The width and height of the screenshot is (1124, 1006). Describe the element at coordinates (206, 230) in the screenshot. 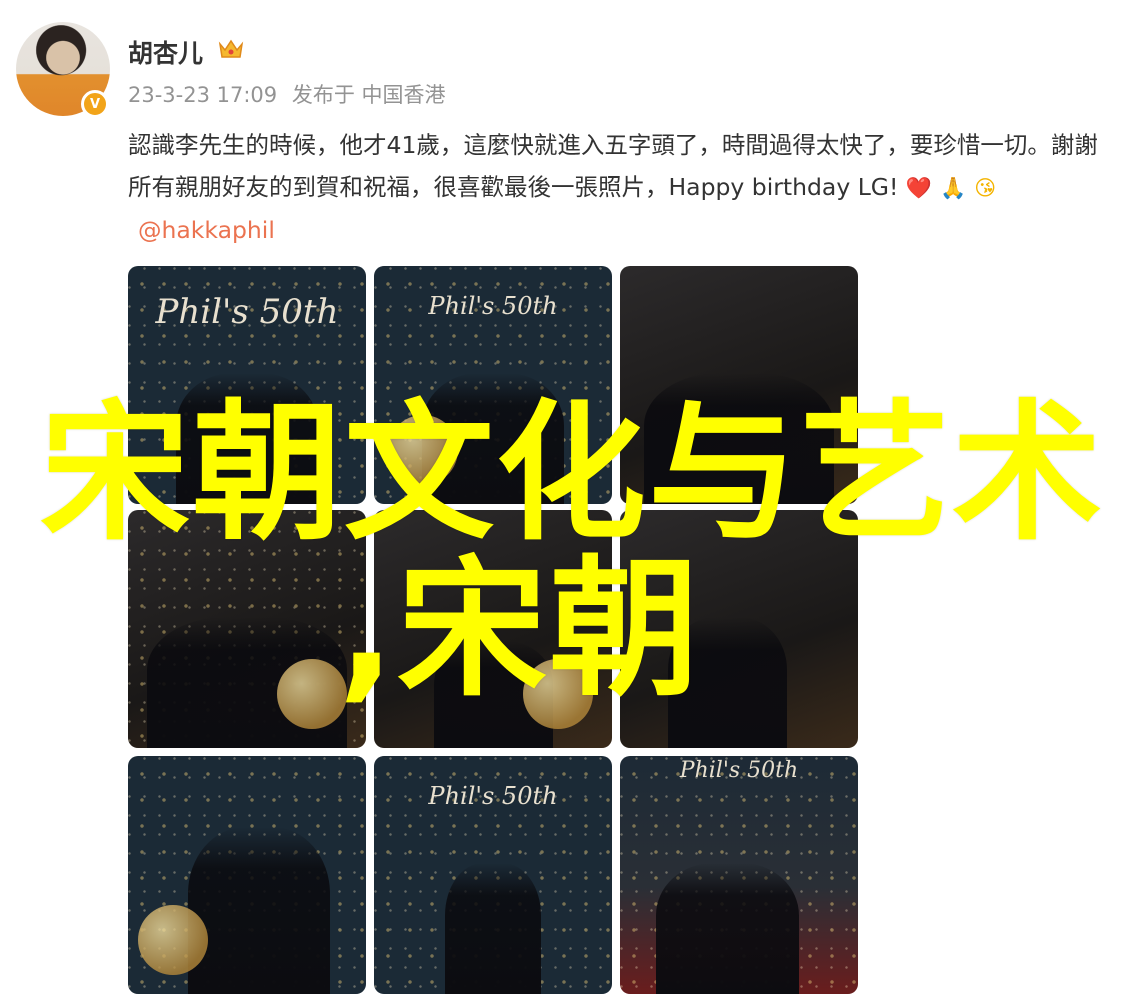

I see `mention-link: @hakkaphil` at that location.